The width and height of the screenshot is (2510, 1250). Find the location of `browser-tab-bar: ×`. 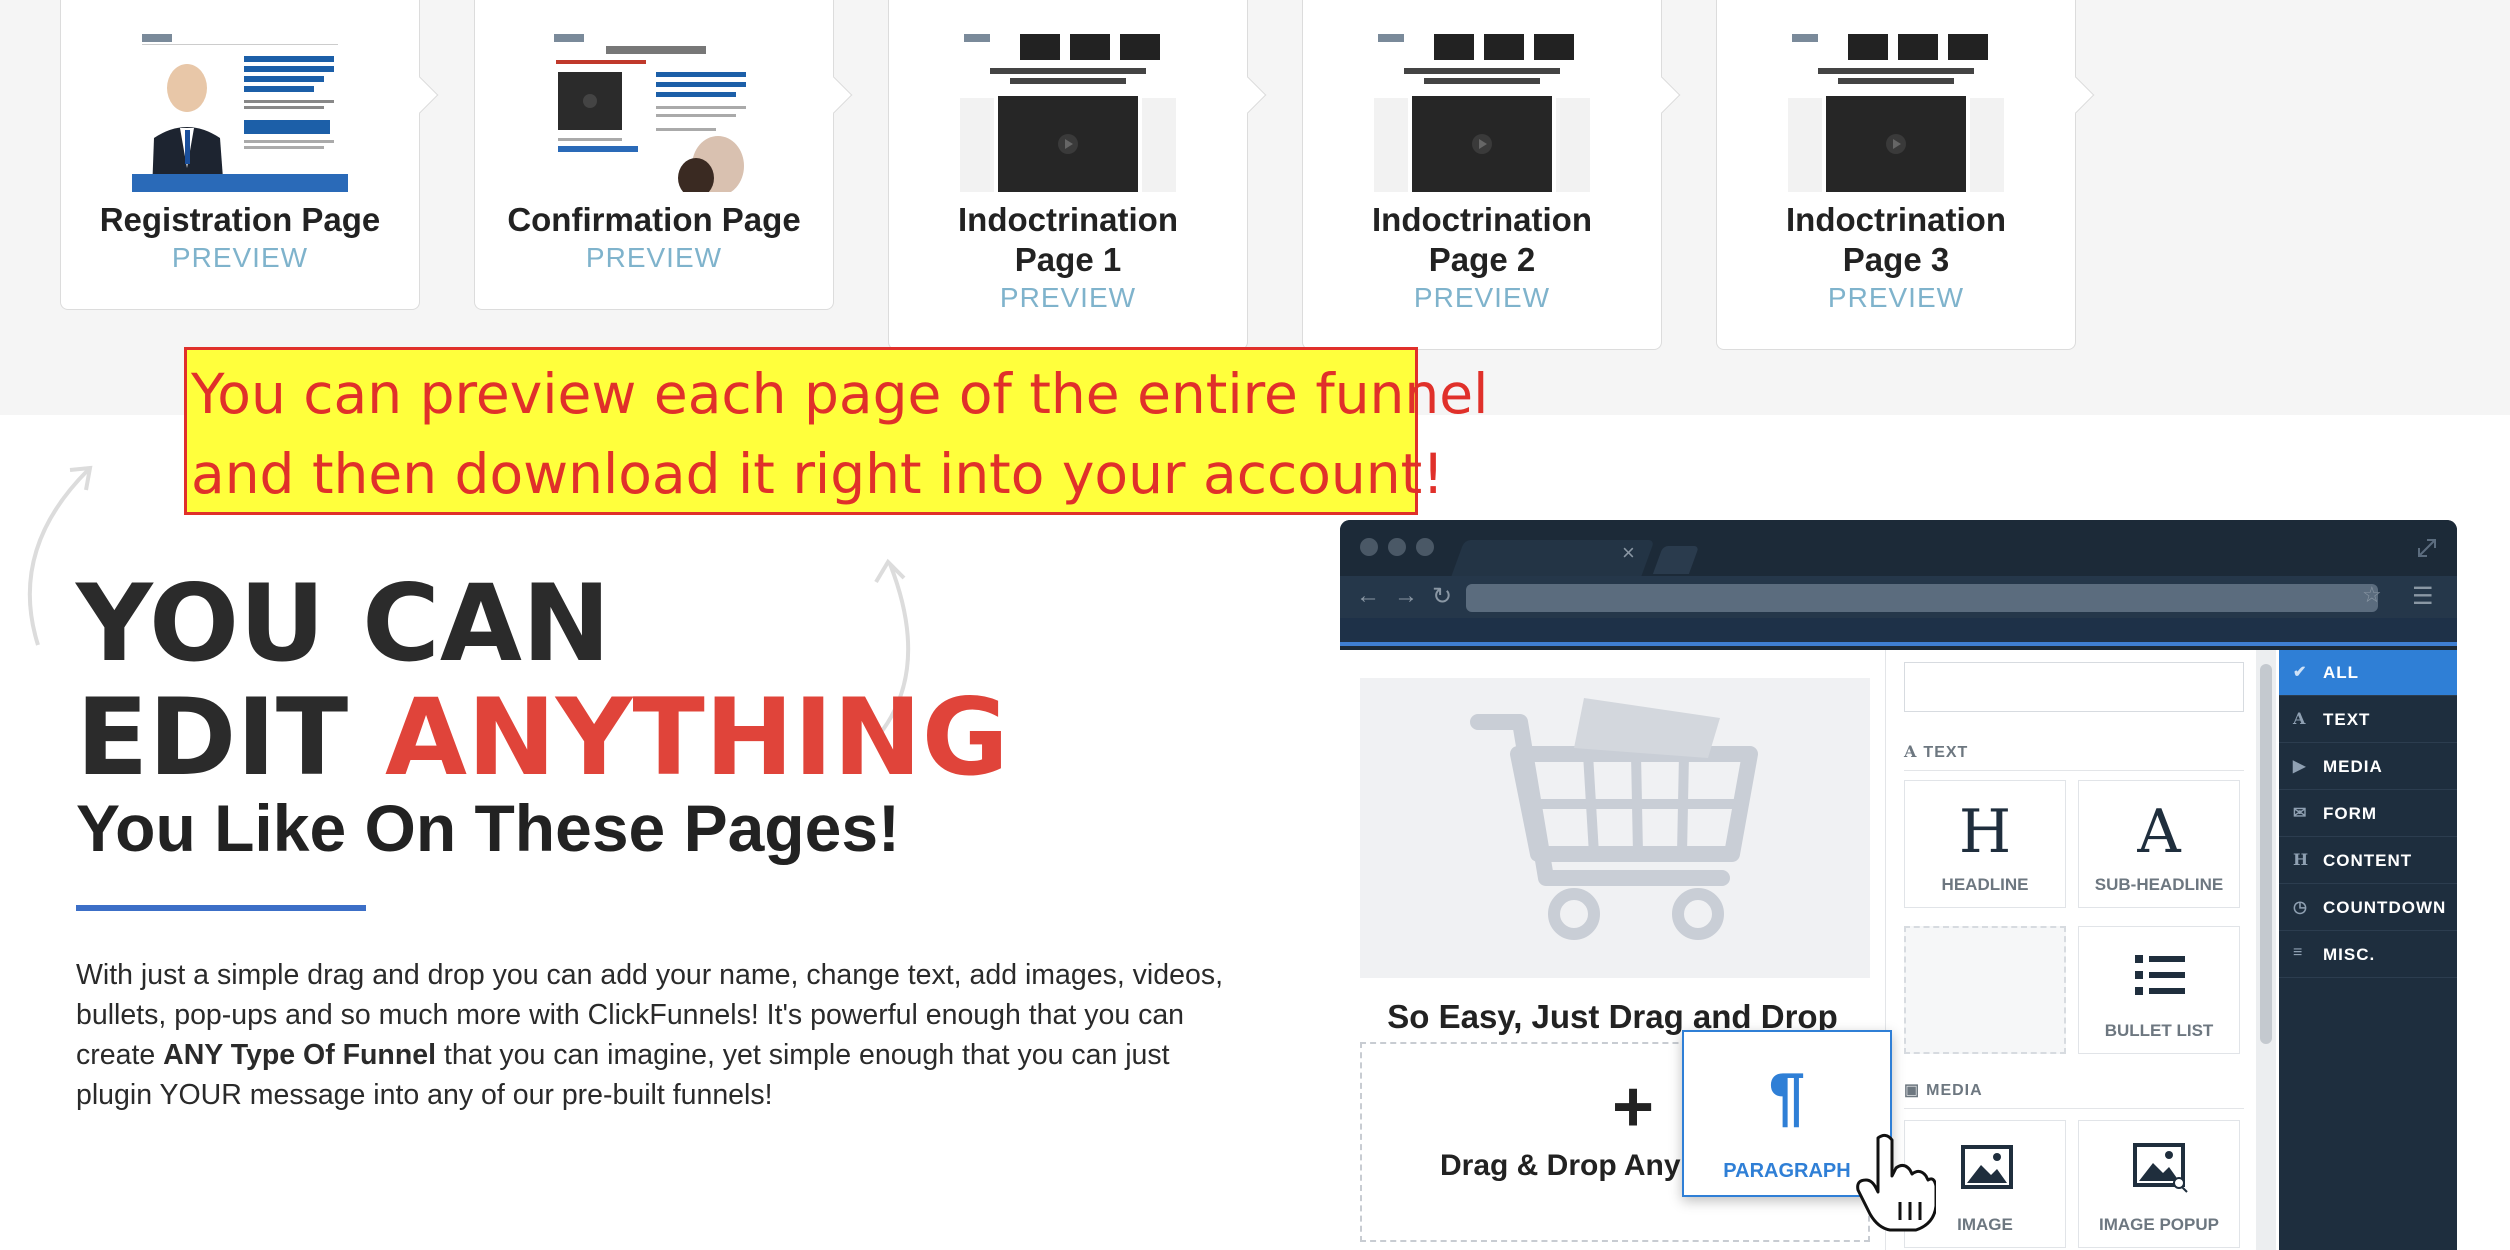

browser-tab-bar: × is located at coordinates (1898, 548).